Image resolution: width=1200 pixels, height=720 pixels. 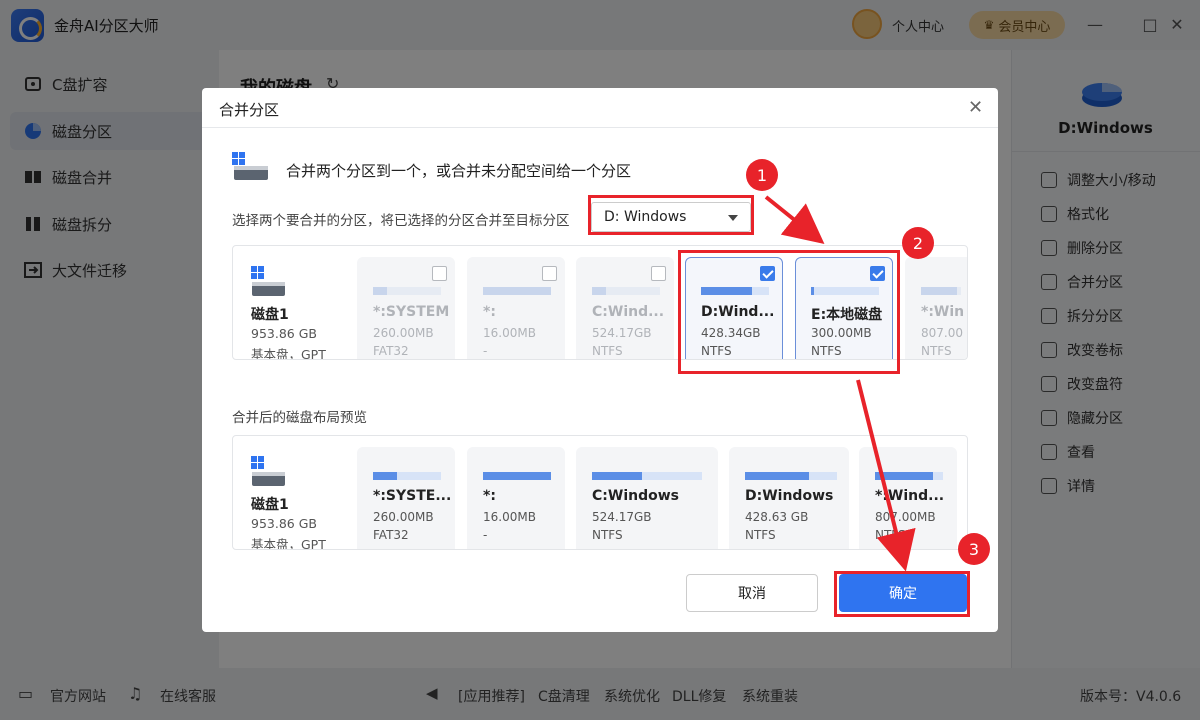 I want to click on partition-card: C:Wind... 524.17GB NTFS, so click(x=625, y=308).